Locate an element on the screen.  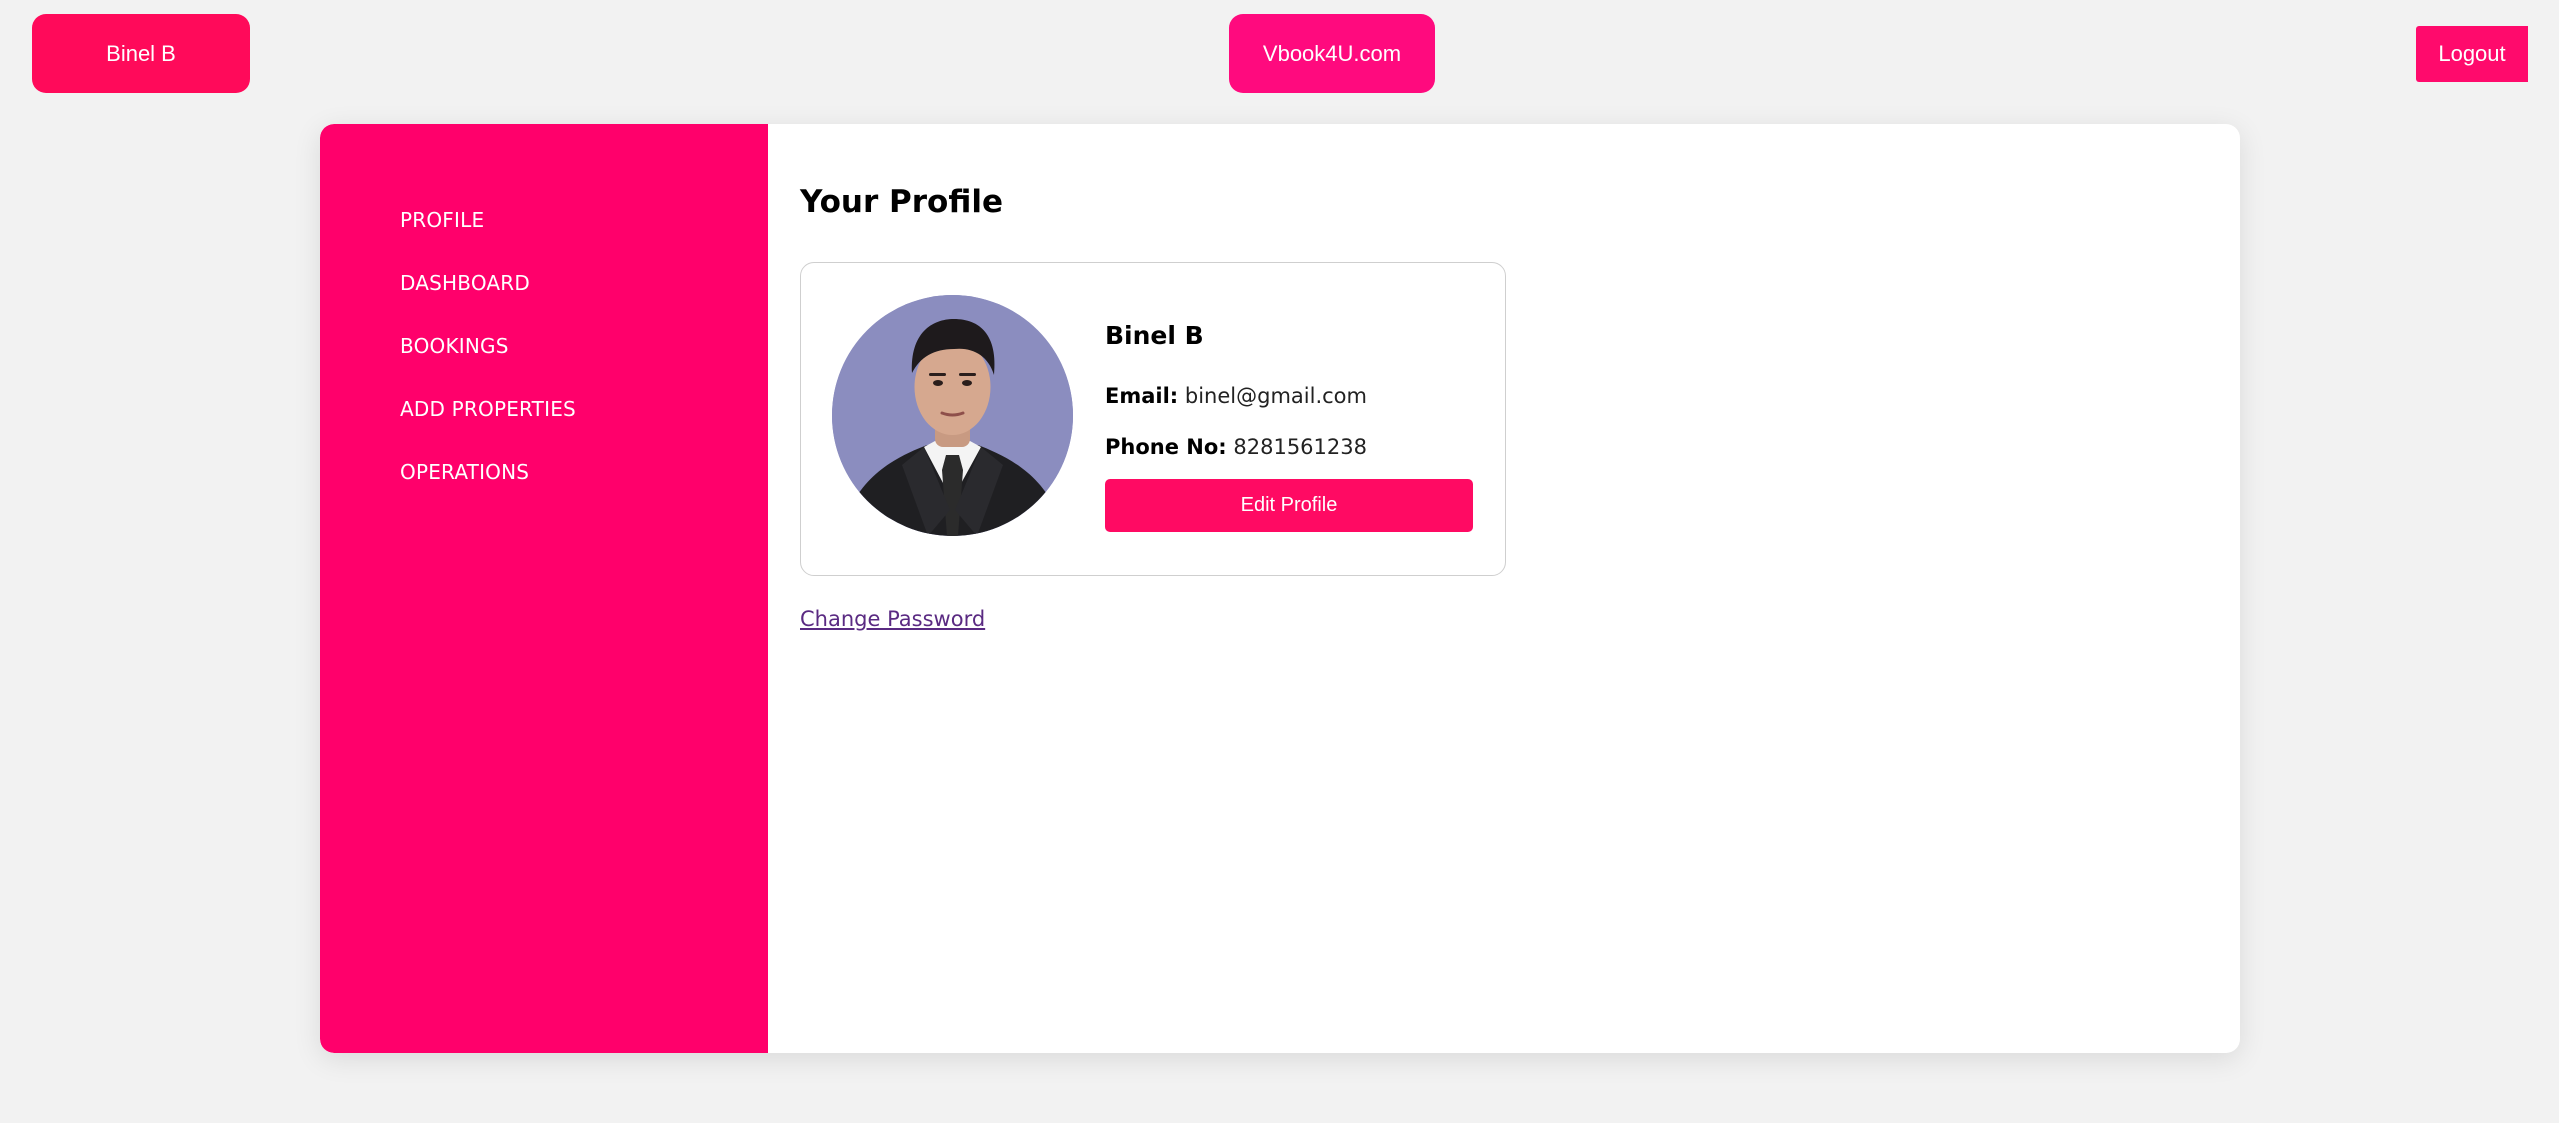
page-title: Your Profile is located at coordinates (901, 202).